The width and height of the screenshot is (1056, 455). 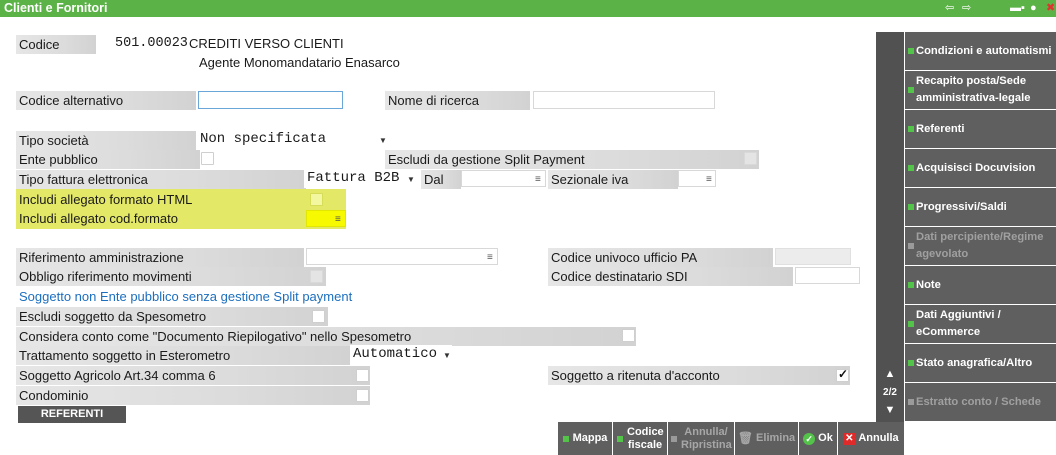 What do you see at coordinates (1017, 8) in the screenshot?
I see `pin-icon: ▬▪` at bounding box center [1017, 8].